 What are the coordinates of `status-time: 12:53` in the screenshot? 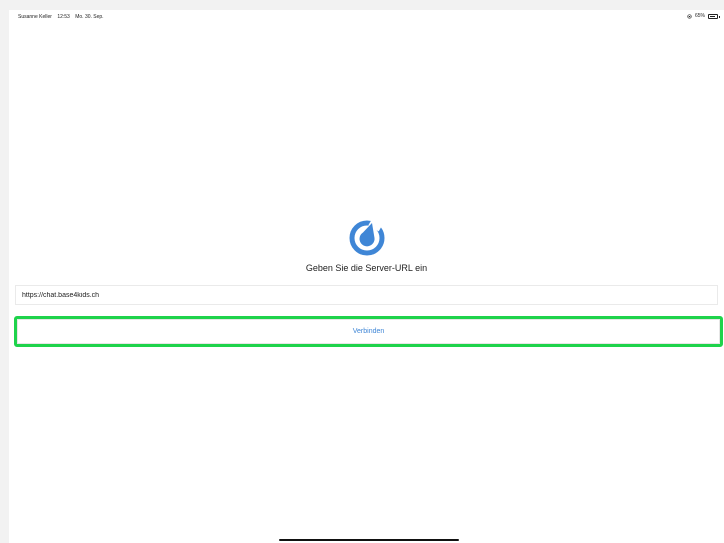 It's located at (63, 17).